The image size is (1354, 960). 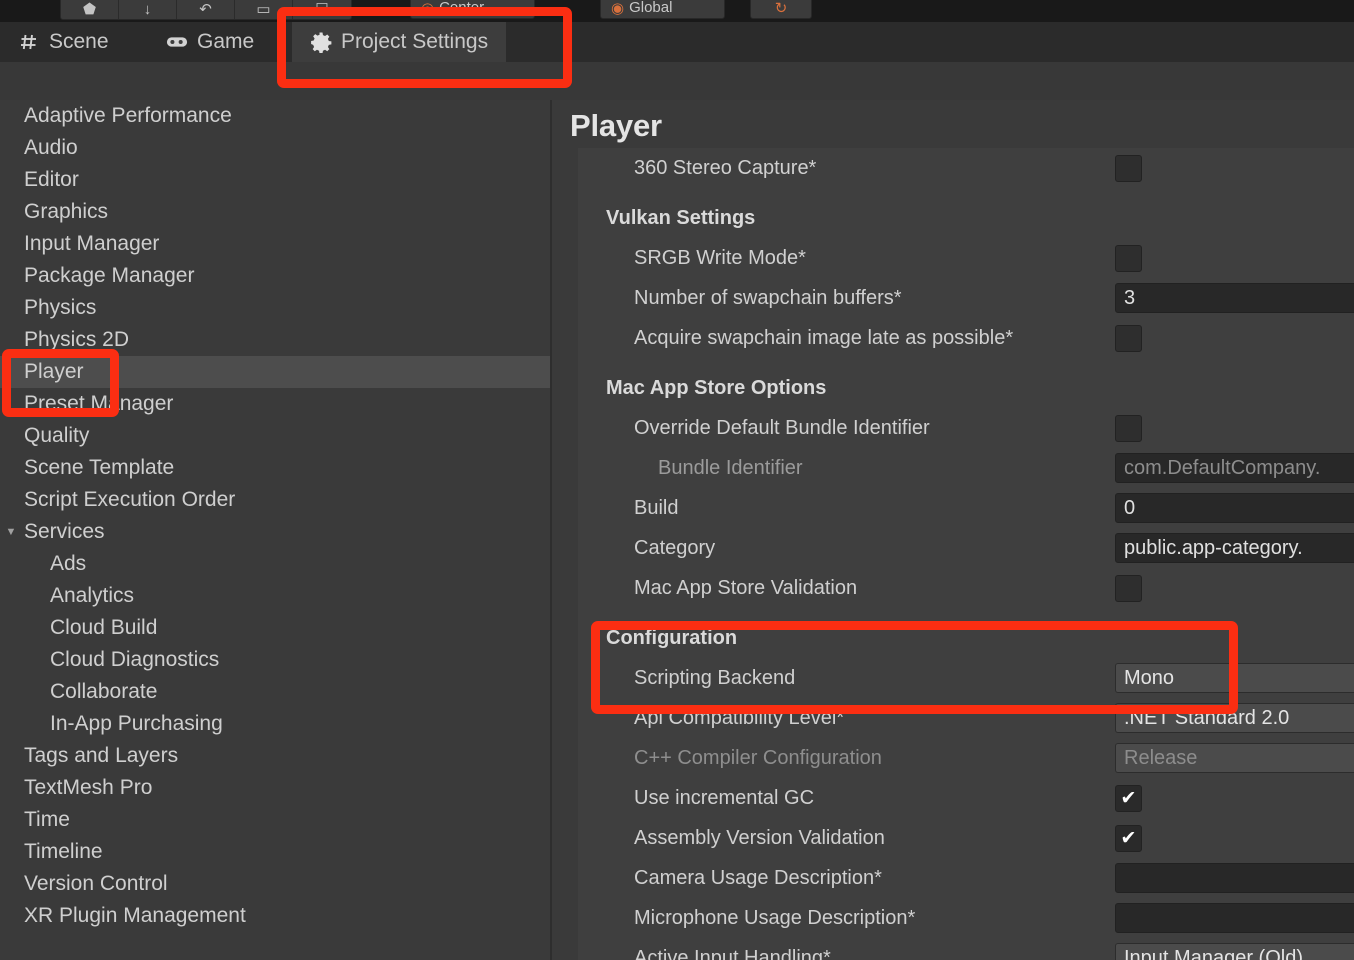 I want to click on sidebar-item-row: Tags and Layers, so click(x=275, y=756).